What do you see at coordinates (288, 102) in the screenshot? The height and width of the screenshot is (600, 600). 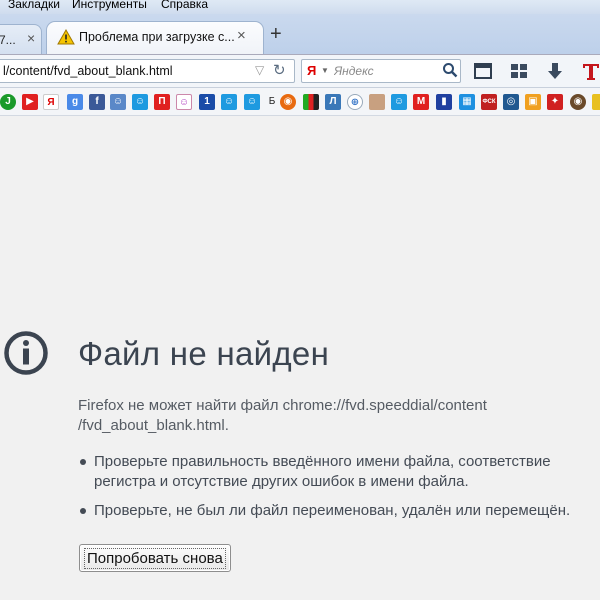 I see `firefox-icon: ◉` at bounding box center [288, 102].